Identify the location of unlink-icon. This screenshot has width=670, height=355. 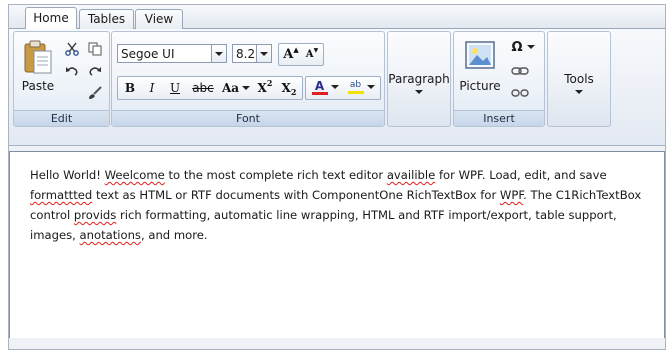
(520, 93).